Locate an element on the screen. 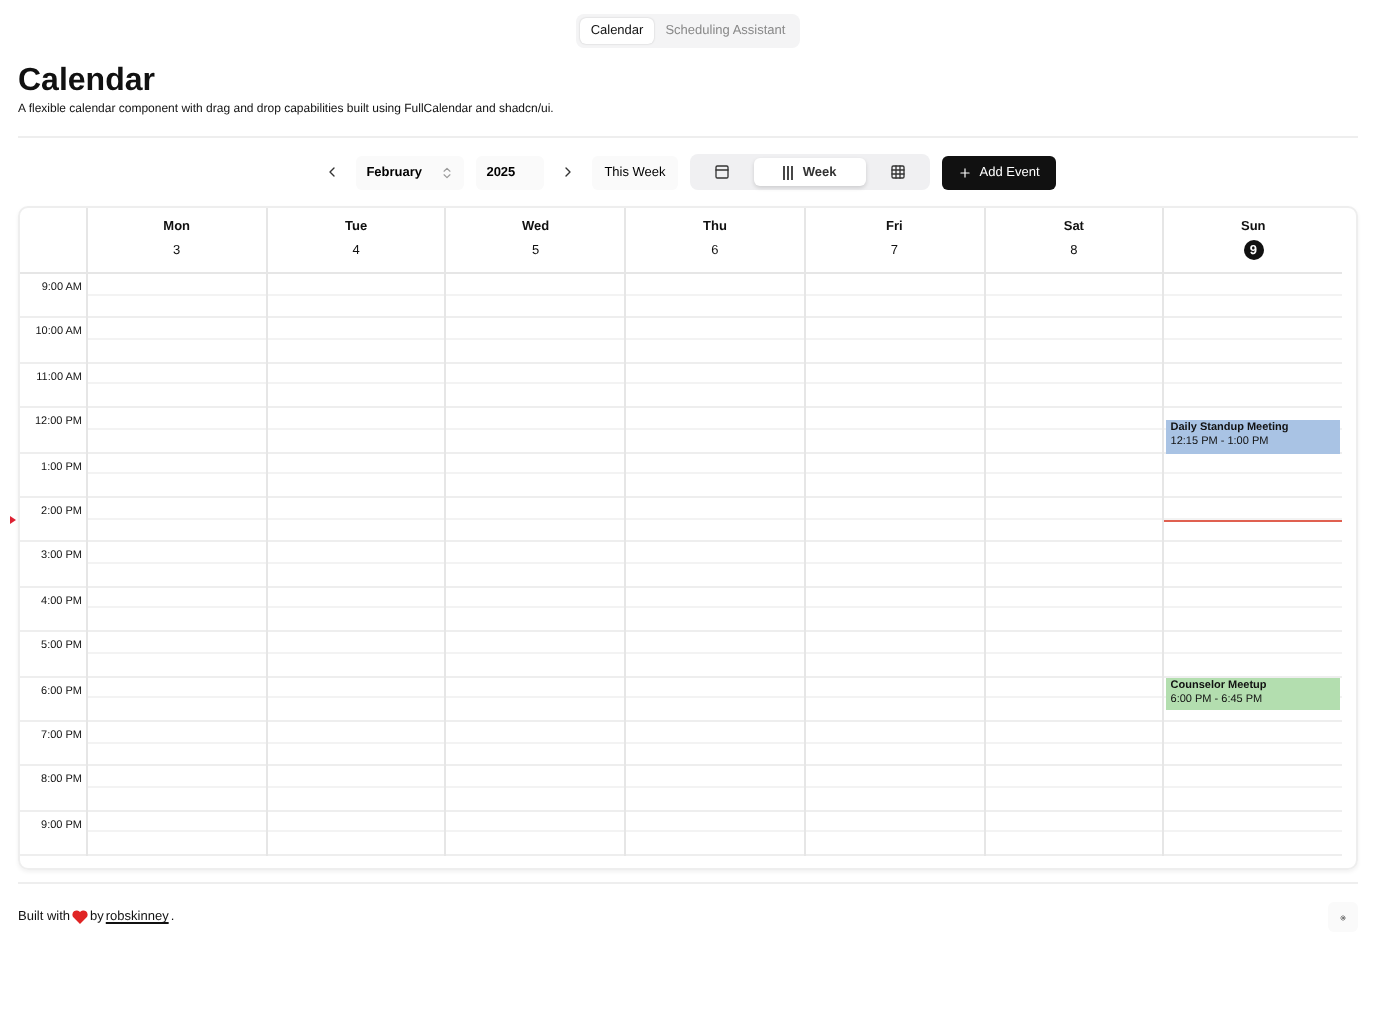 The image size is (1376, 1024). theme-toggle-button is located at coordinates (1343, 917).